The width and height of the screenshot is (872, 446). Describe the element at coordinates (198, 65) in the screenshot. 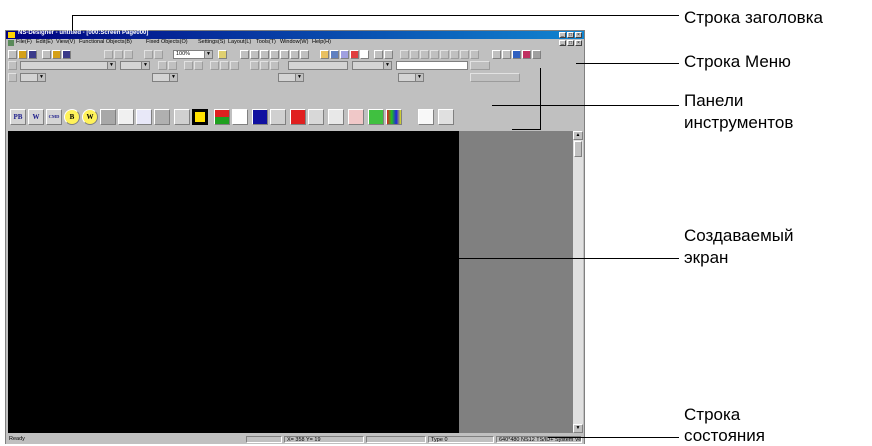

I see `fill-color-icon` at that location.